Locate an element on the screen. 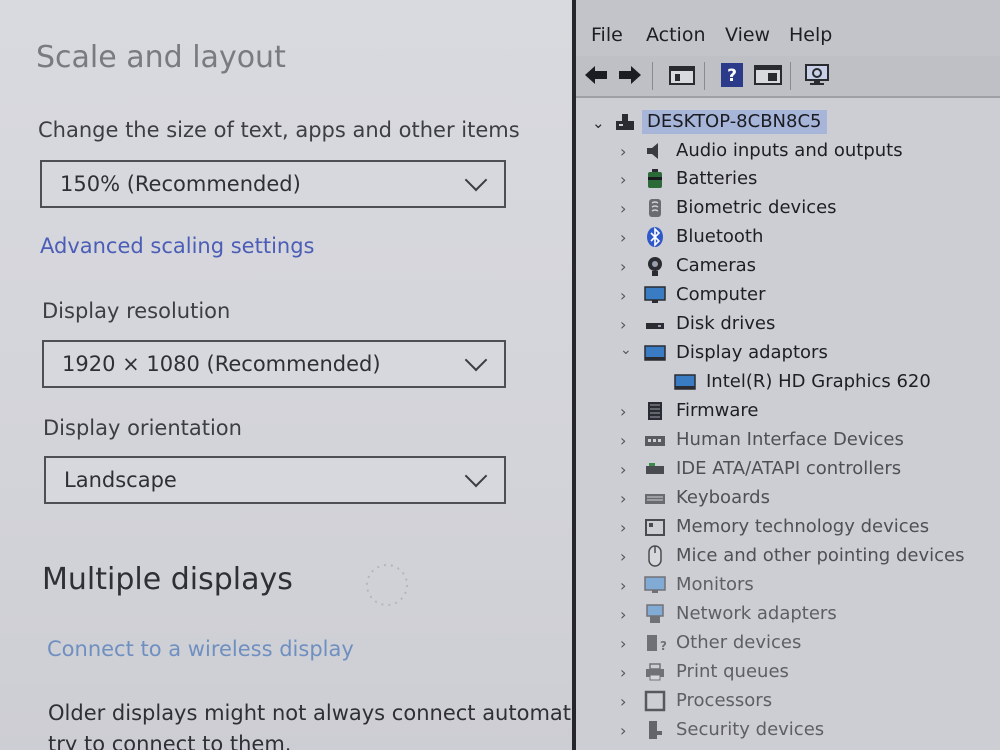 This screenshot has width=1000, height=750. tree-item-label: Processors is located at coordinates (724, 700).